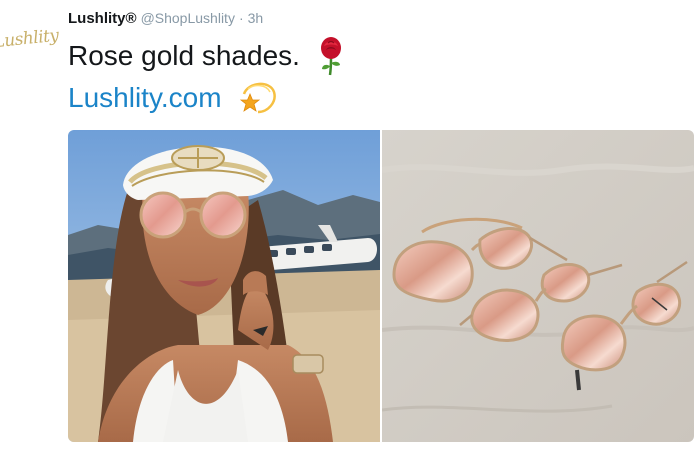 The height and width of the screenshot is (450, 700). Describe the element at coordinates (102, 18) in the screenshot. I see `display-name: Lushlity®` at that location.